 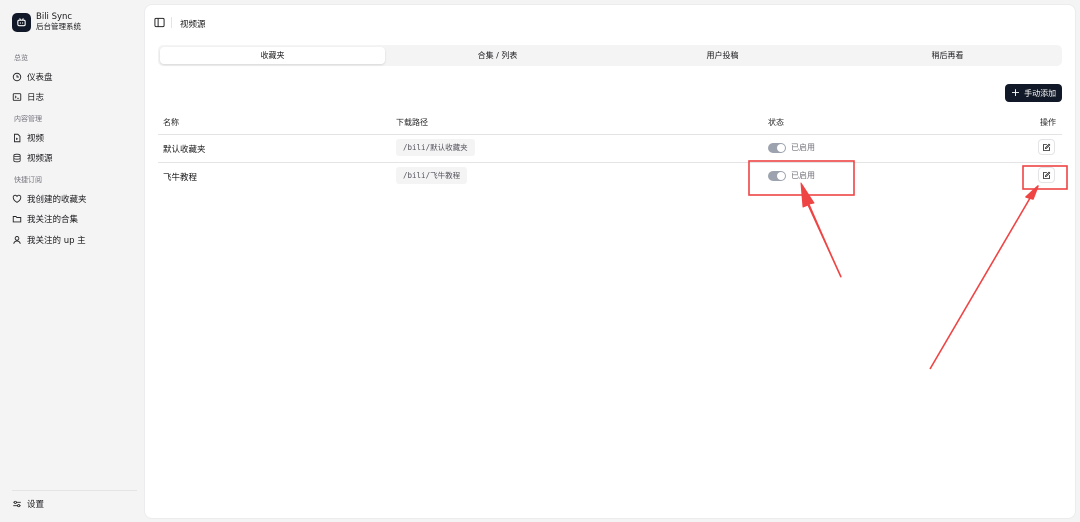 I want to click on row-path: /bili/默认收藏夹, so click(x=435, y=147).